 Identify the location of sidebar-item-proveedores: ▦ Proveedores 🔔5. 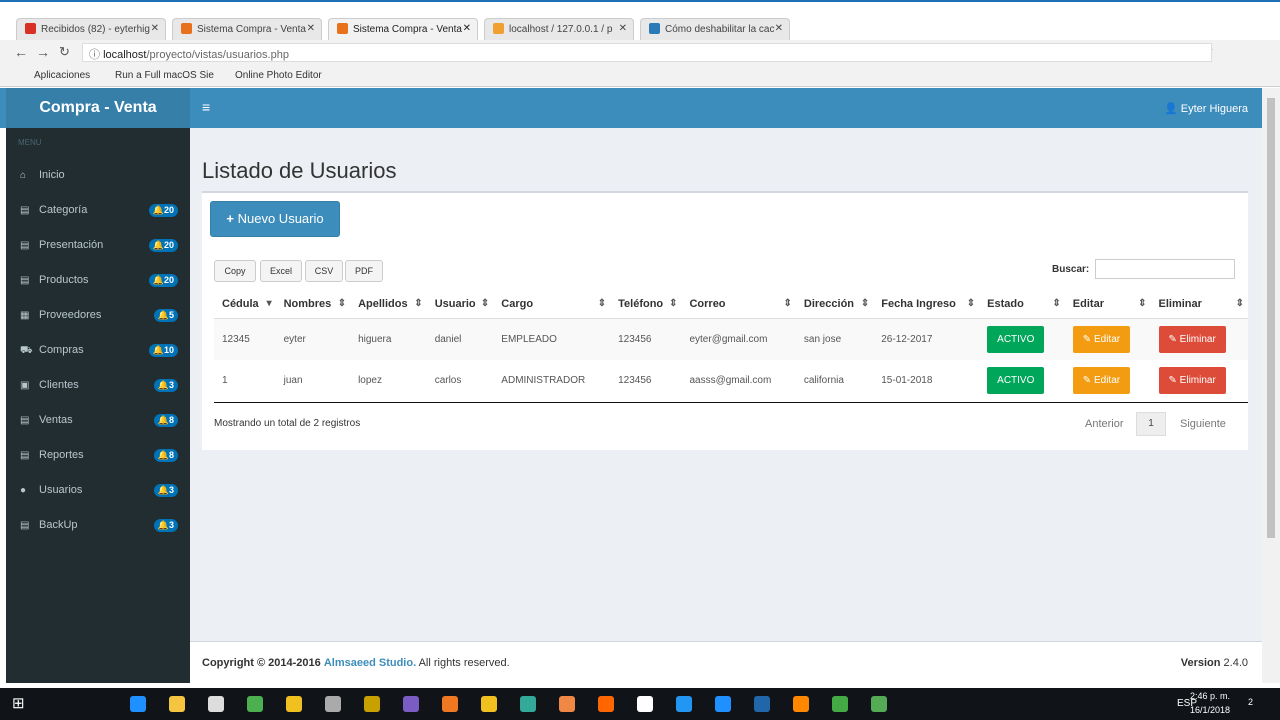
(98, 315).